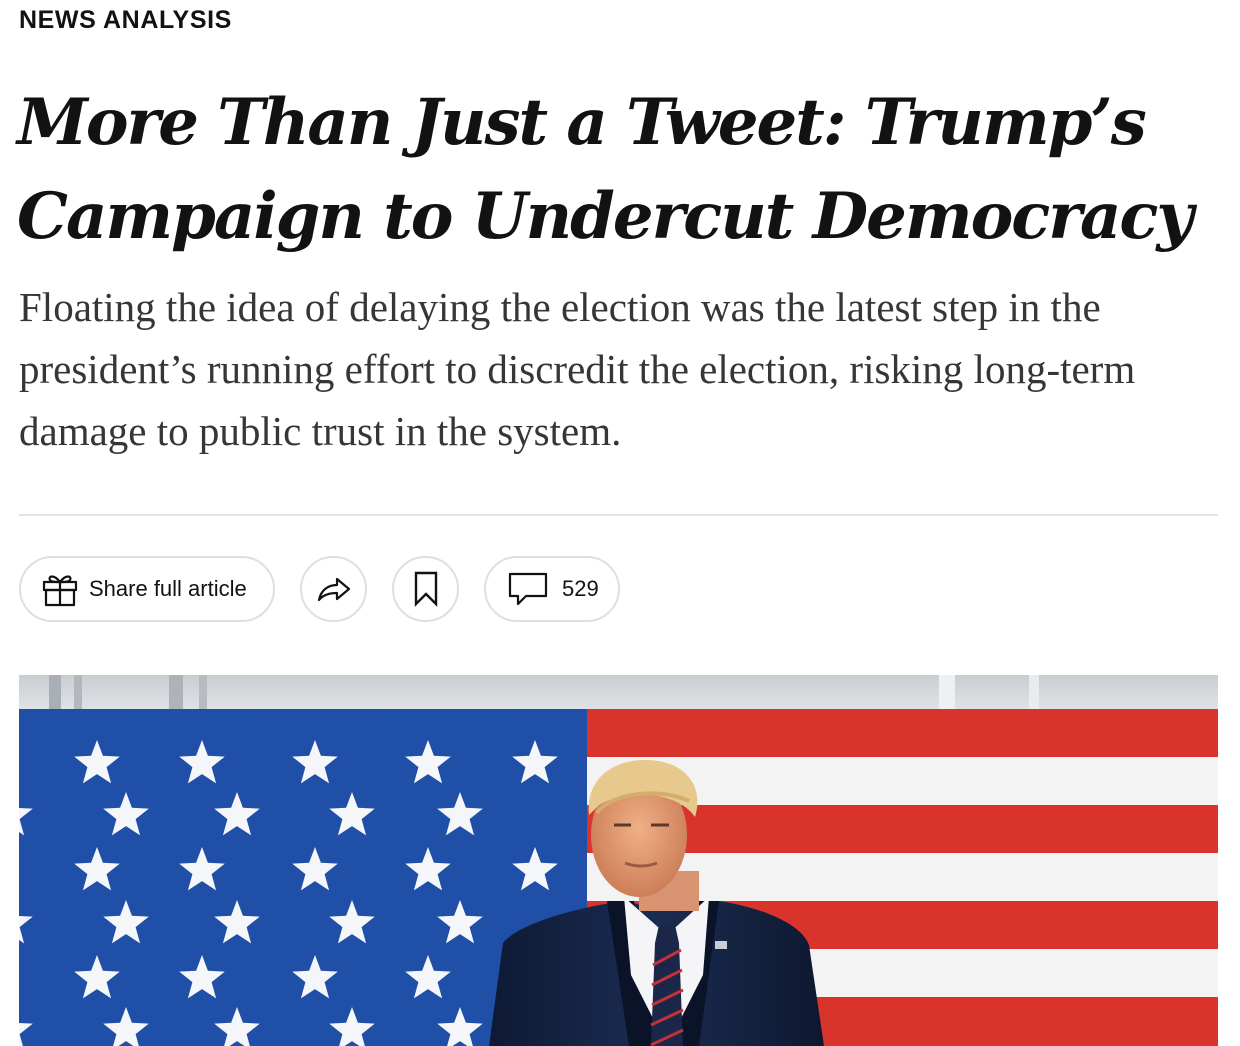  Describe the element at coordinates (605, 216) in the screenshot. I see `headline-line-2: Campaign to Undercut Democracy` at that location.